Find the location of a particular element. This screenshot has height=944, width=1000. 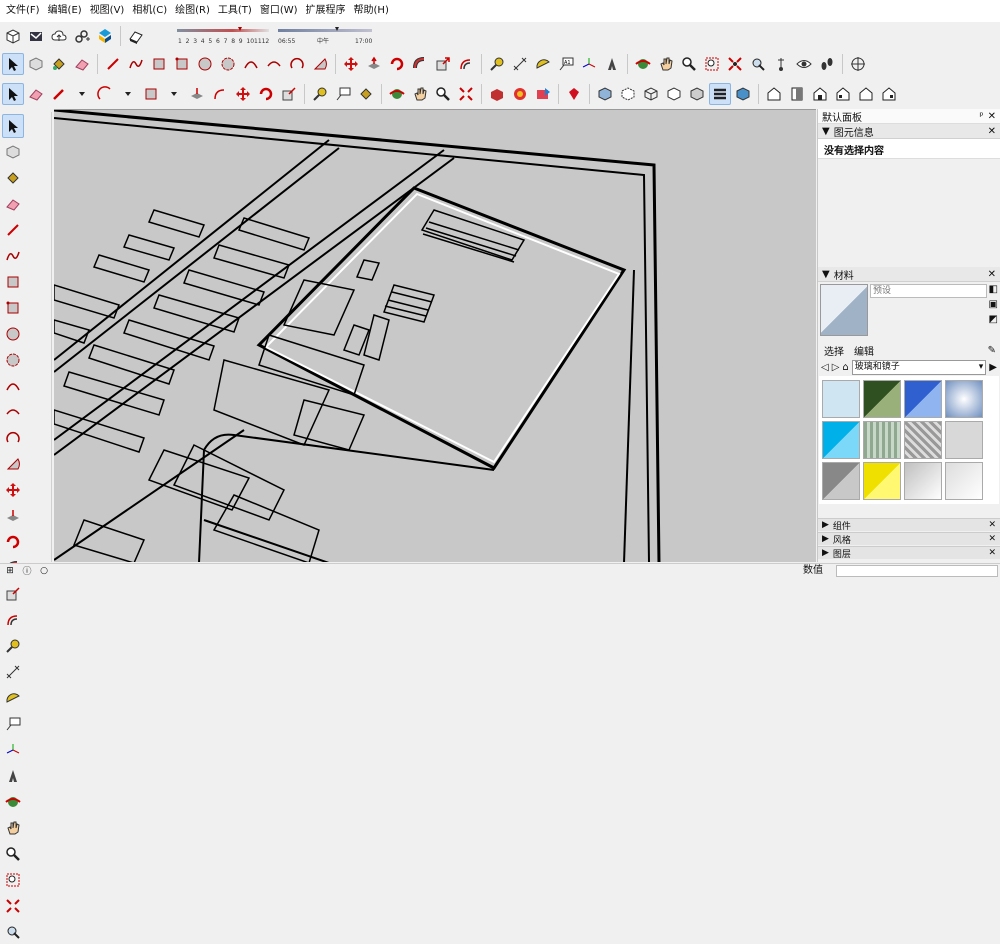

pan-icon is located at coordinates (666, 64).